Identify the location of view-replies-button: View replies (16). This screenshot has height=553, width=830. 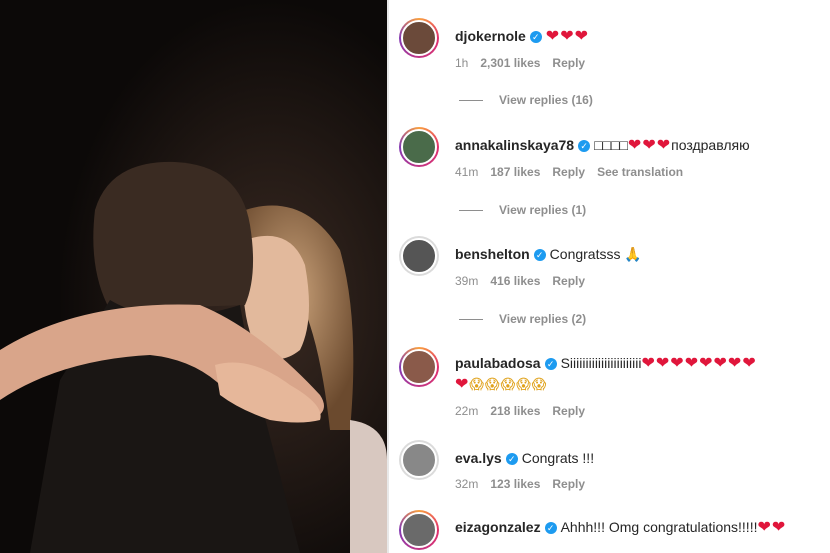
(526, 100).